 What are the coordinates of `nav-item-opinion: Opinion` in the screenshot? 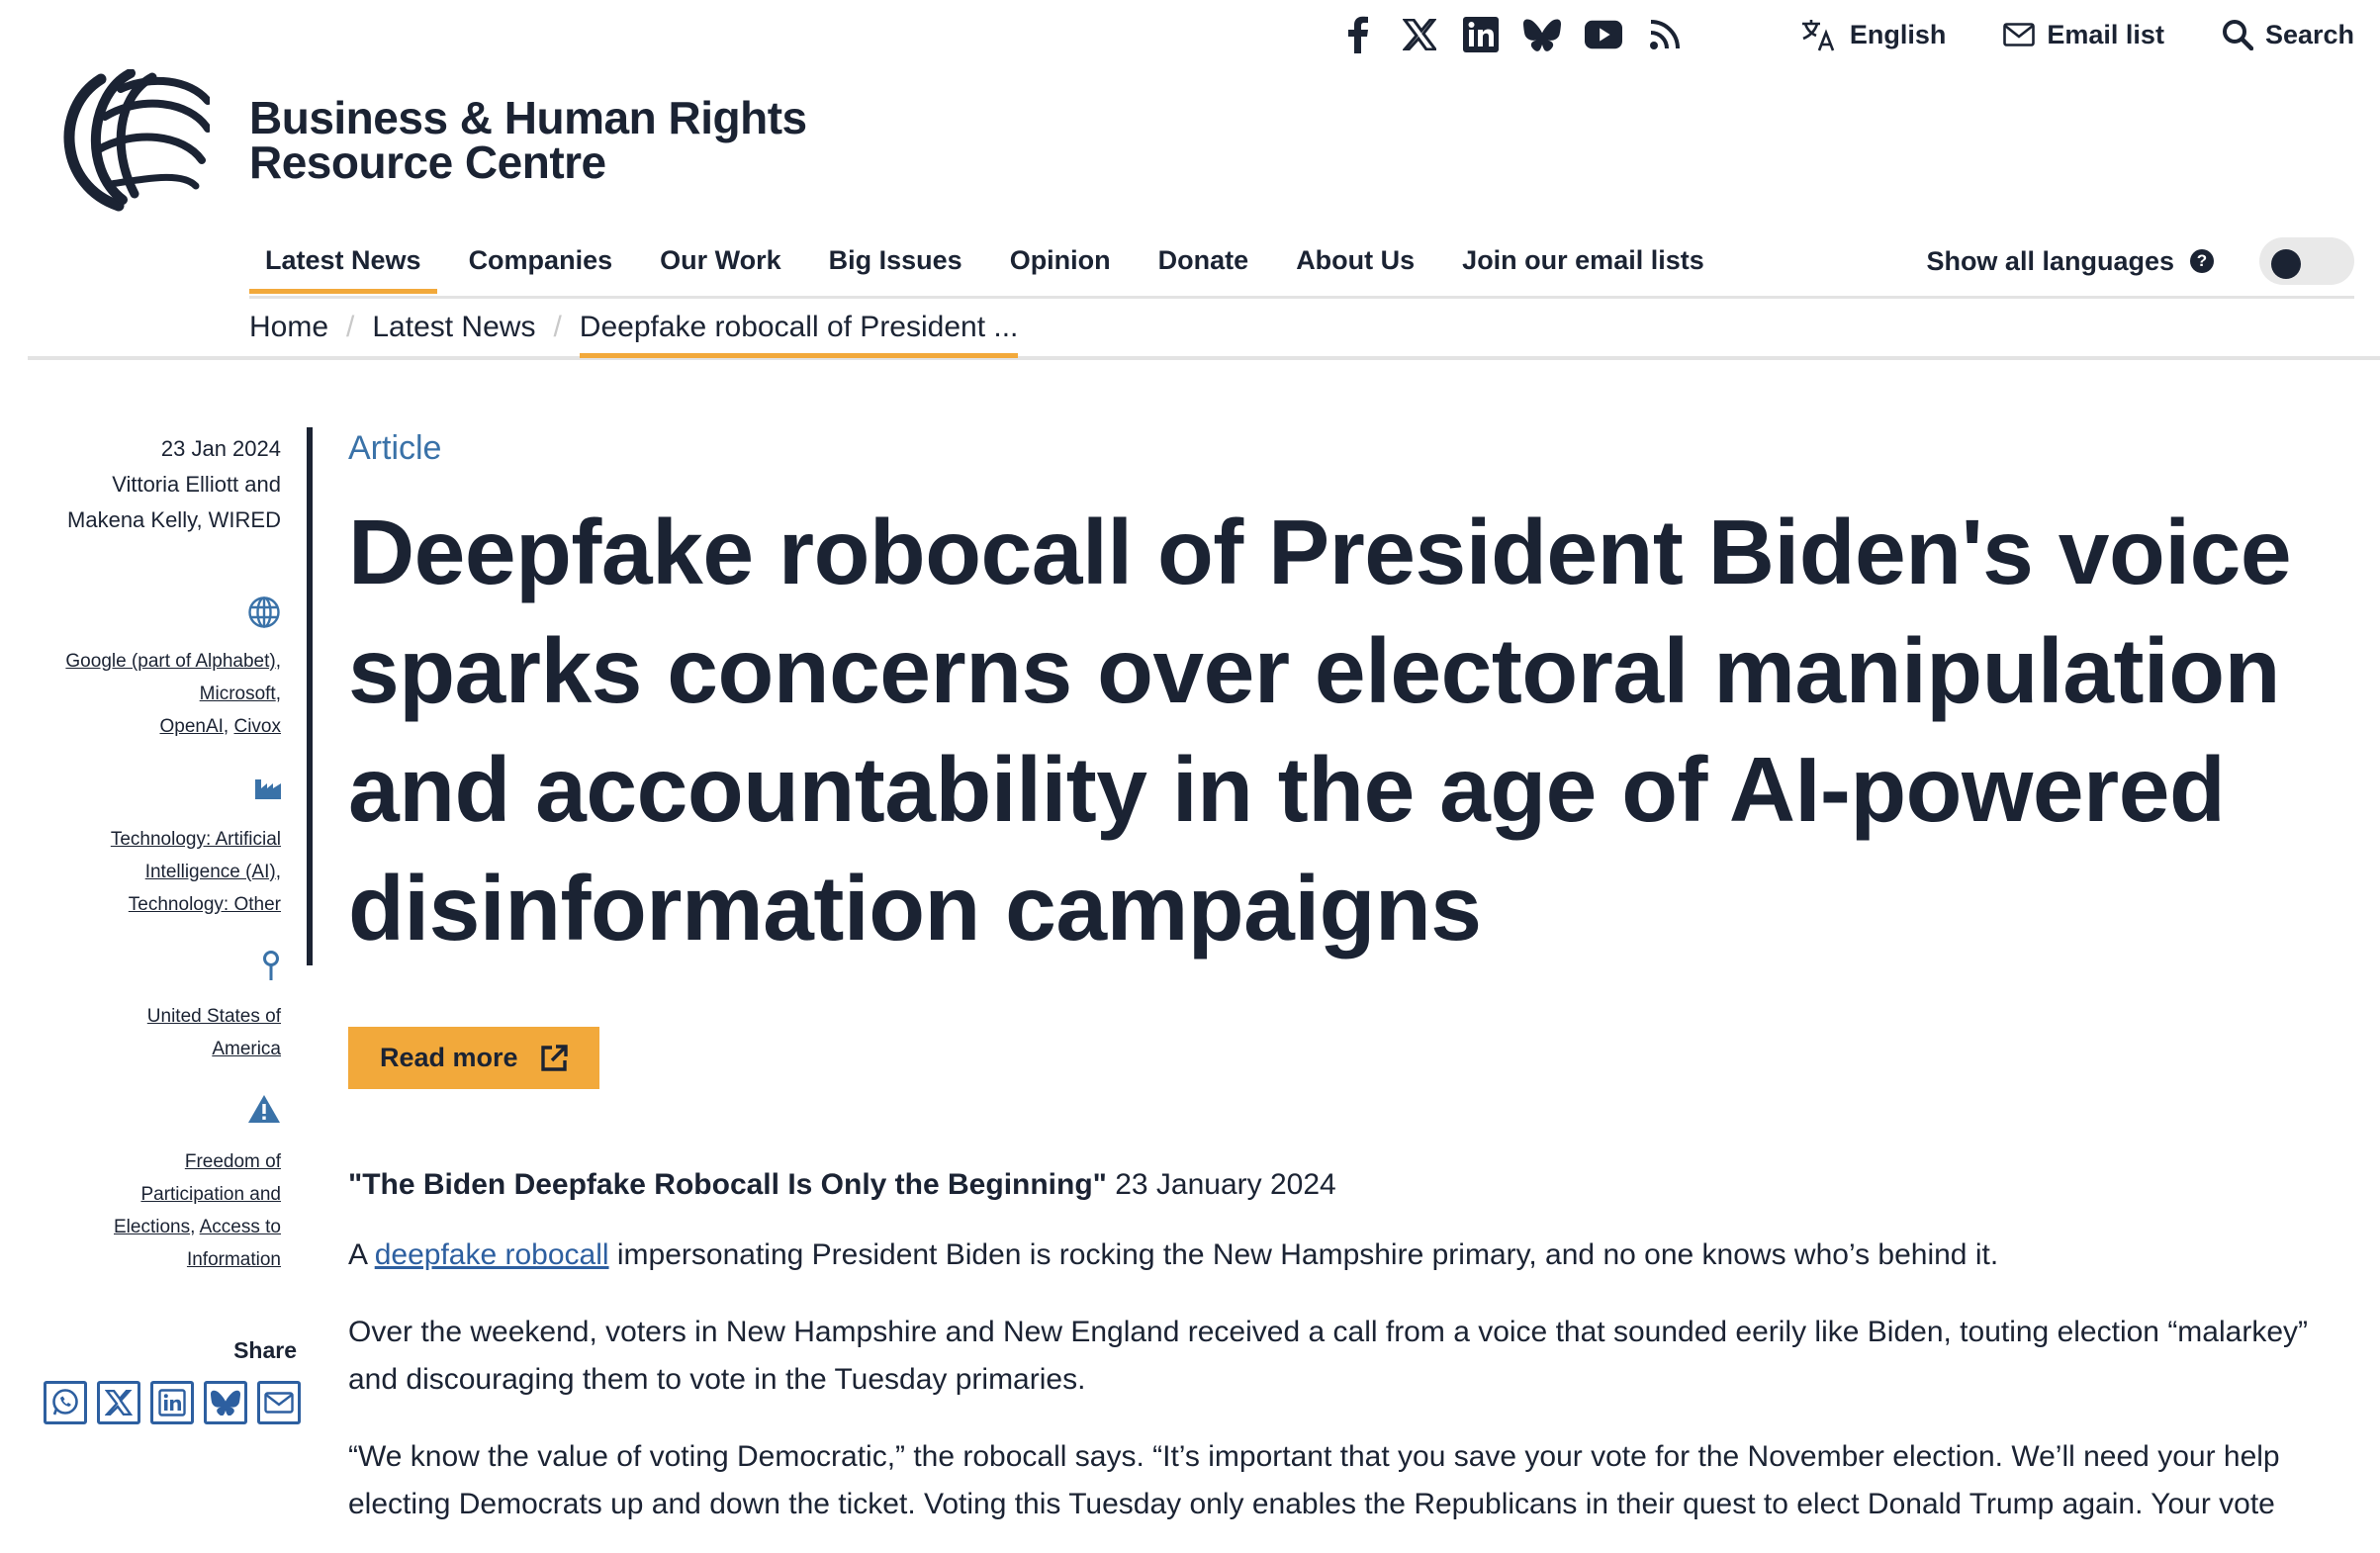 It's located at (1060, 264).